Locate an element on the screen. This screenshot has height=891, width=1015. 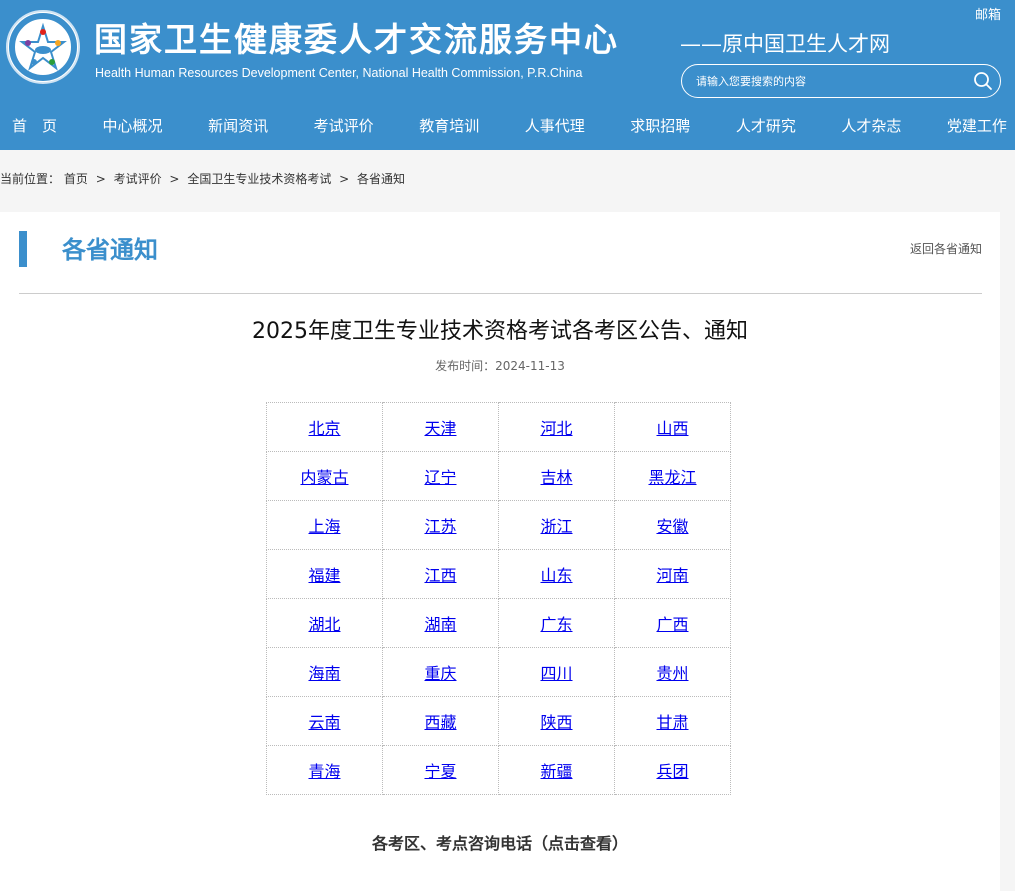
province-link: 广西 is located at coordinates (672, 624).